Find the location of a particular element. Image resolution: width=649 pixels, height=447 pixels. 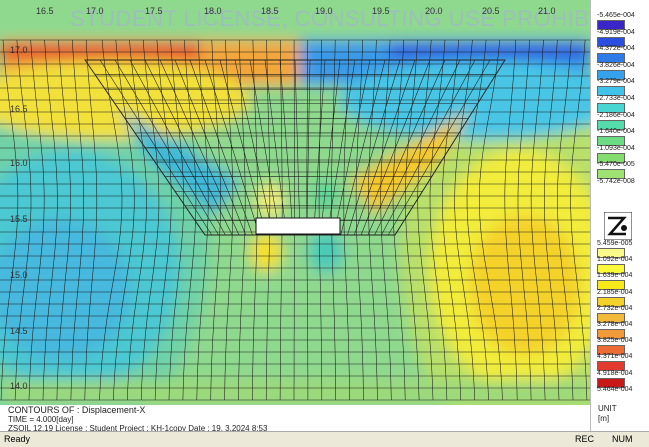

y-tick-label: 17.0 is located at coordinates (19, 50).